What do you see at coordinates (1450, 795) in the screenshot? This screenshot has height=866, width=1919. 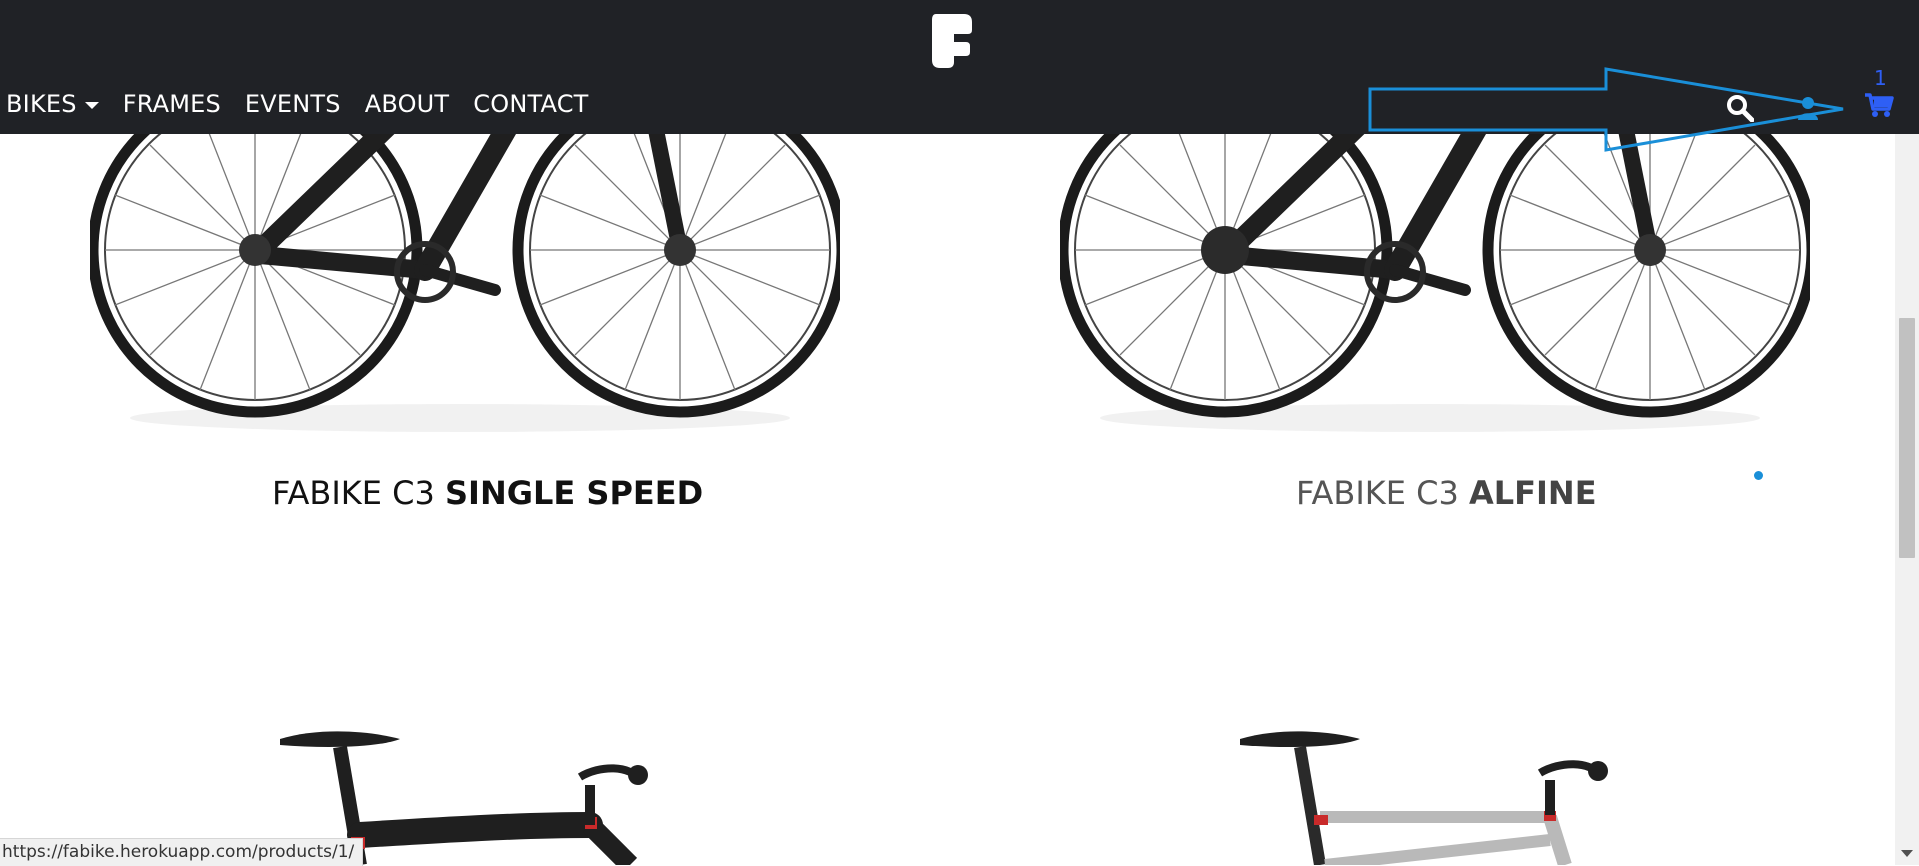 I see `product-image-steel-frame` at bounding box center [1450, 795].